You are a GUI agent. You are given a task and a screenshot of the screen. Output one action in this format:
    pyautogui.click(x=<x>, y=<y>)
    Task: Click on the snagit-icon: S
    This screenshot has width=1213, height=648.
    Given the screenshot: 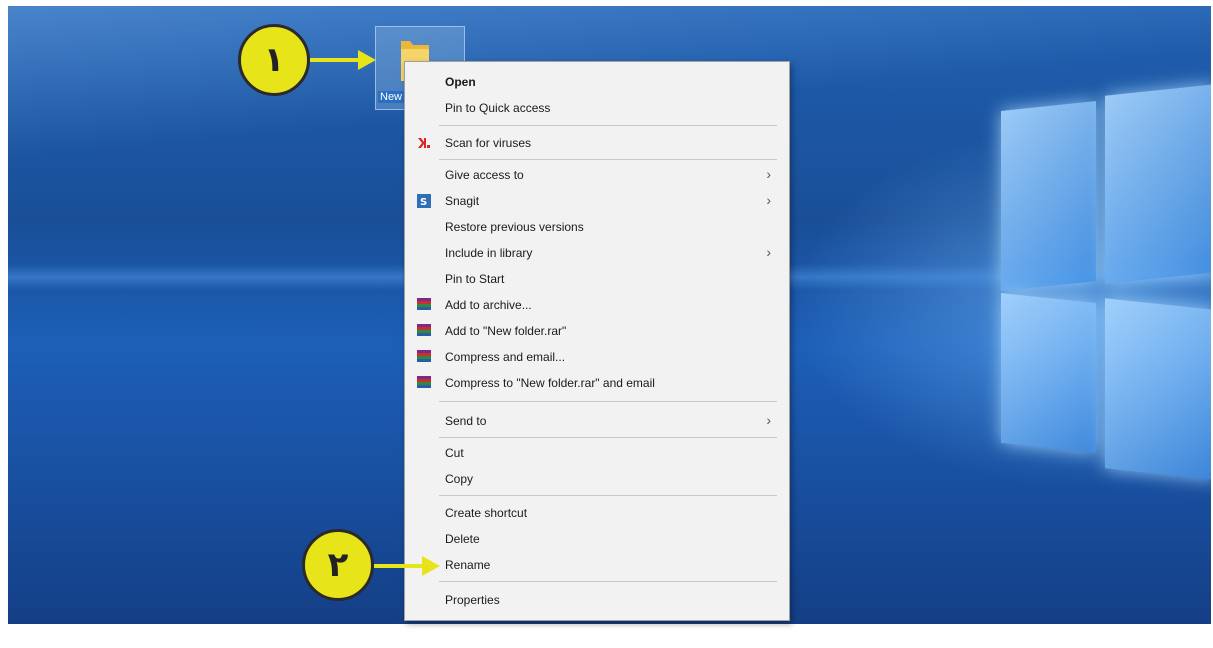 What is the action you would take?
    pyautogui.click(x=424, y=201)
    